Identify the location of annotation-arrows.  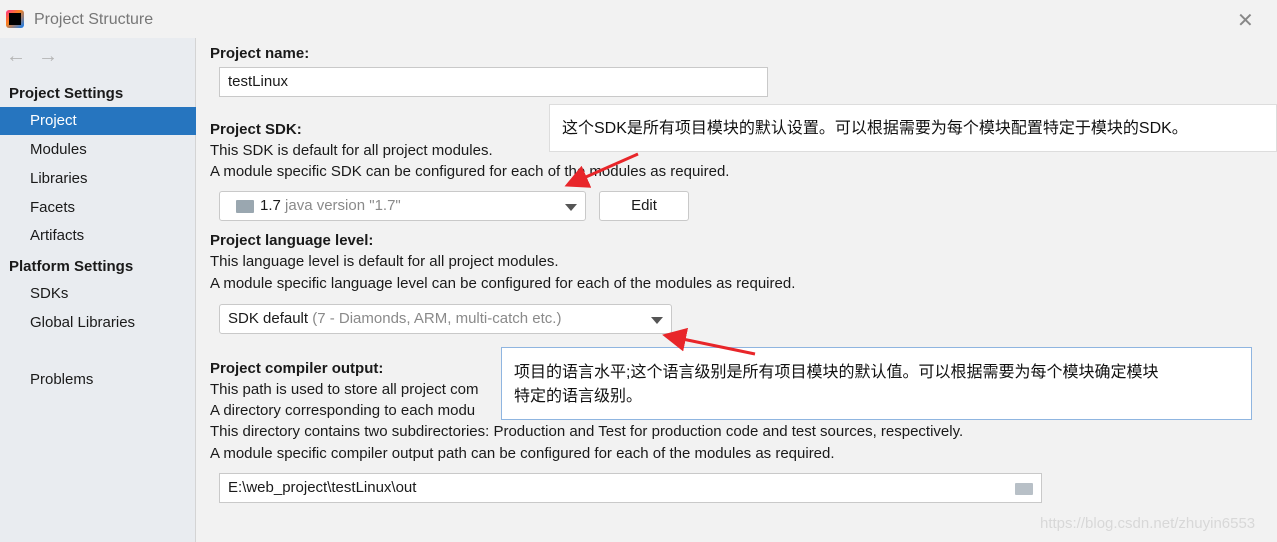
(660, 254).